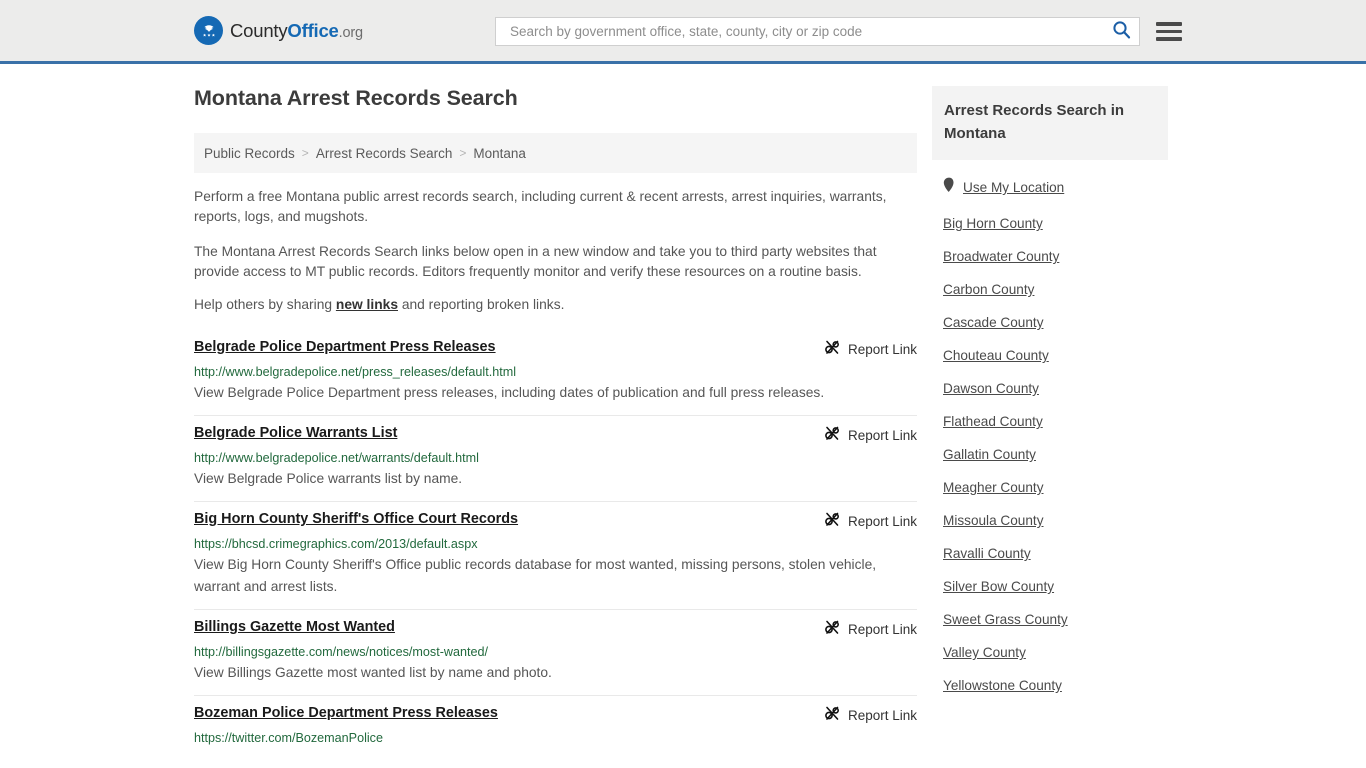 This screenshot has height=768, width=1366. I want to click on hamburger-menu-icon, so click(1169, 31).